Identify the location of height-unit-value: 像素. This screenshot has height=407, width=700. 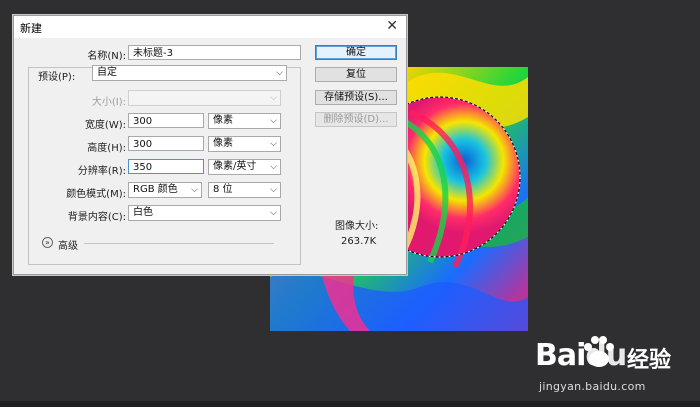
(223, 143).